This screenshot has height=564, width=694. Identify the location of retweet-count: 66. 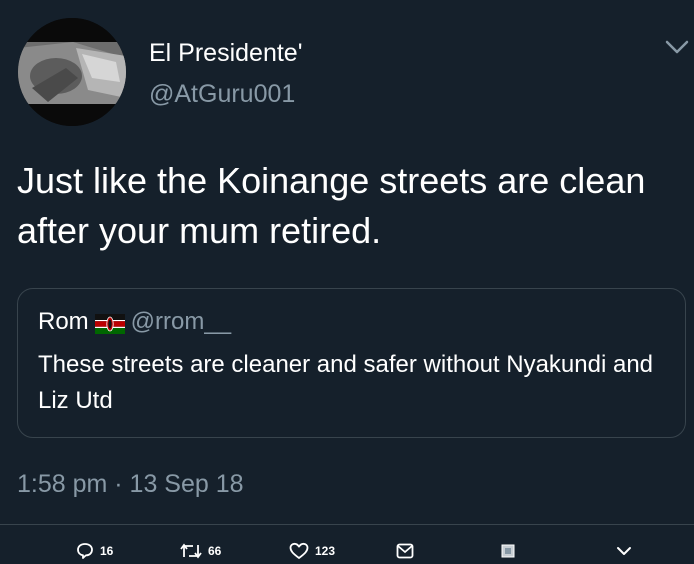
(215, 551).